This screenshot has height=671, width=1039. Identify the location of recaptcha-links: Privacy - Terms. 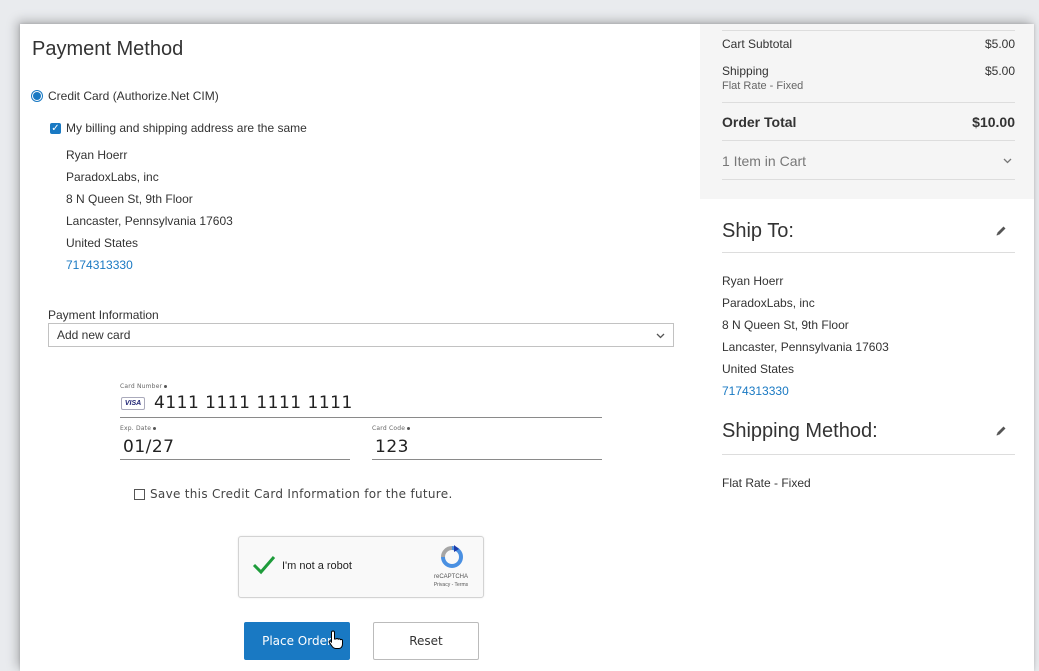
(451, 585).